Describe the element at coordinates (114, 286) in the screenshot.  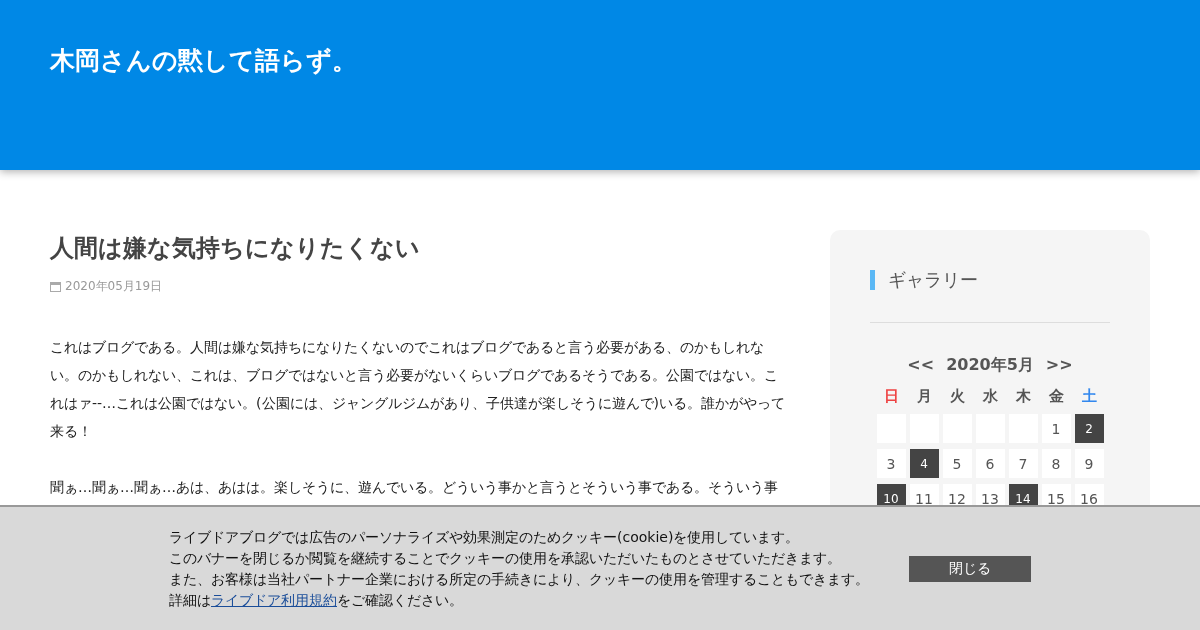
I see `post-date: 2020年05月19日` at that location.